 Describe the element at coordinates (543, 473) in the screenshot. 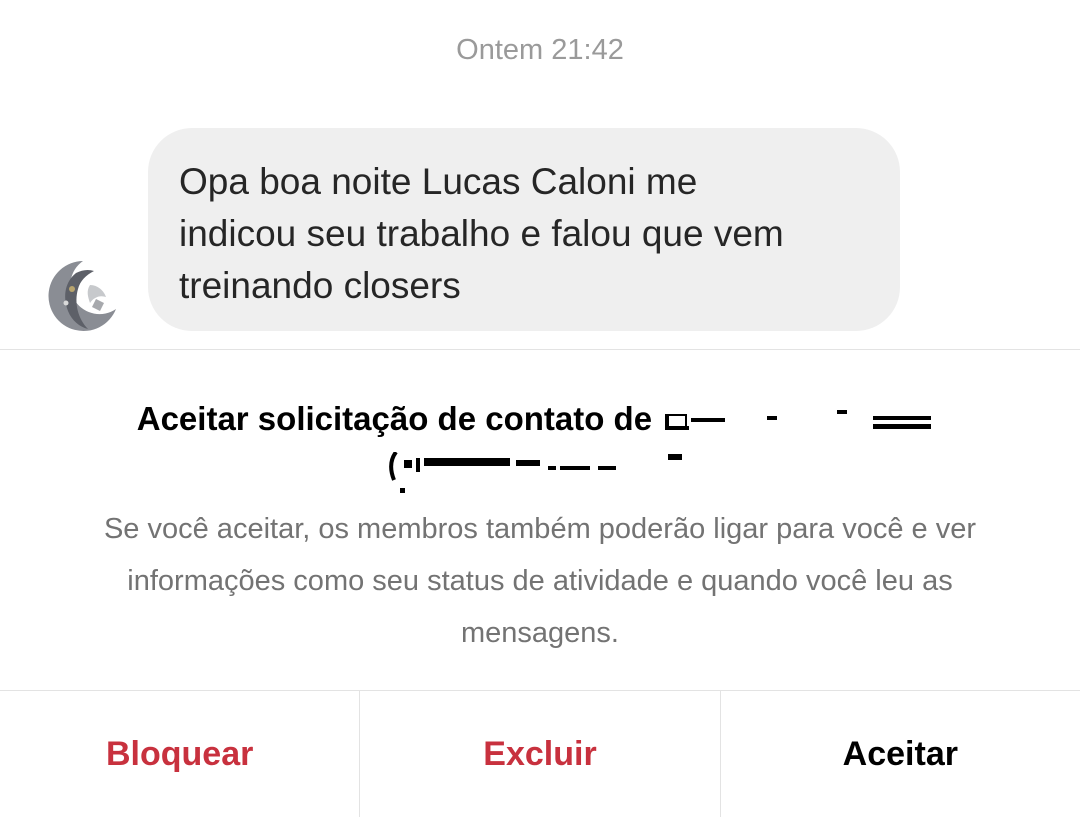

I see `redacted-handle` at that location.